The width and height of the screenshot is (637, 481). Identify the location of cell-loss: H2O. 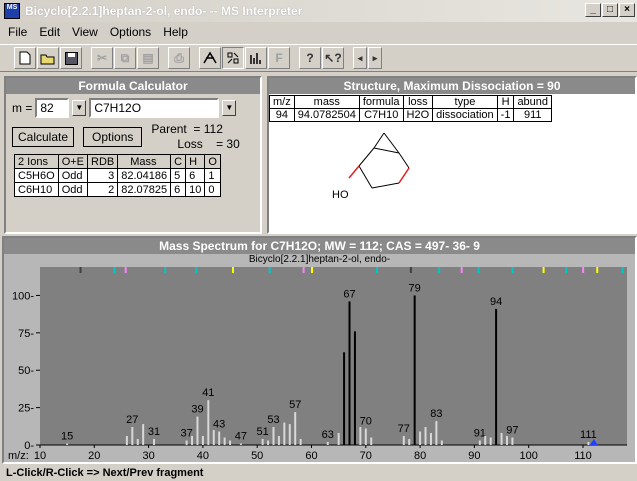
(418, 115).